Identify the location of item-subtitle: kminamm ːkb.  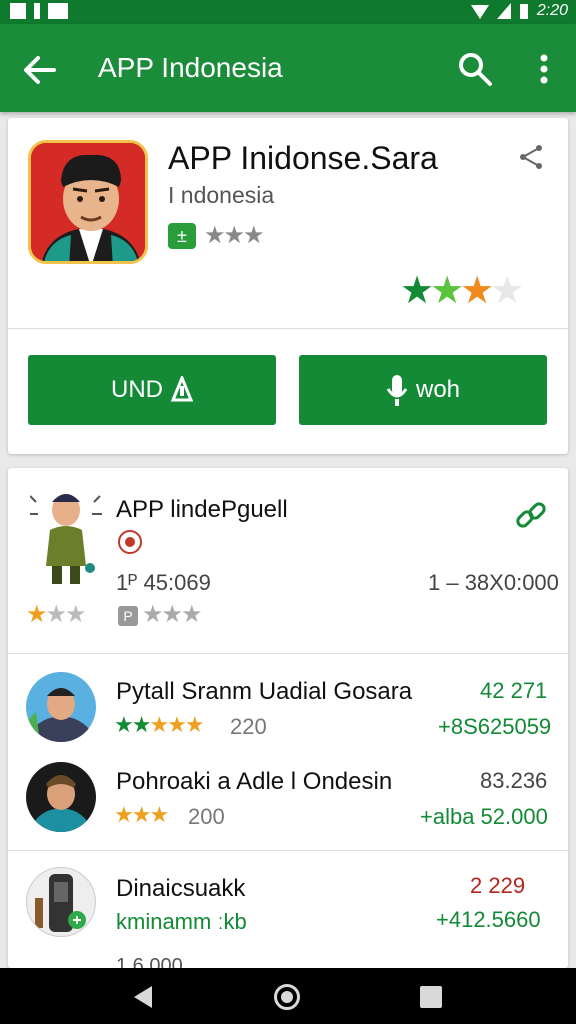
(181, 921).